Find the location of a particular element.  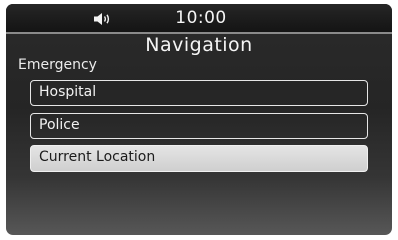

section-label-emergency: Emergency is located at coordinates (57, 65).